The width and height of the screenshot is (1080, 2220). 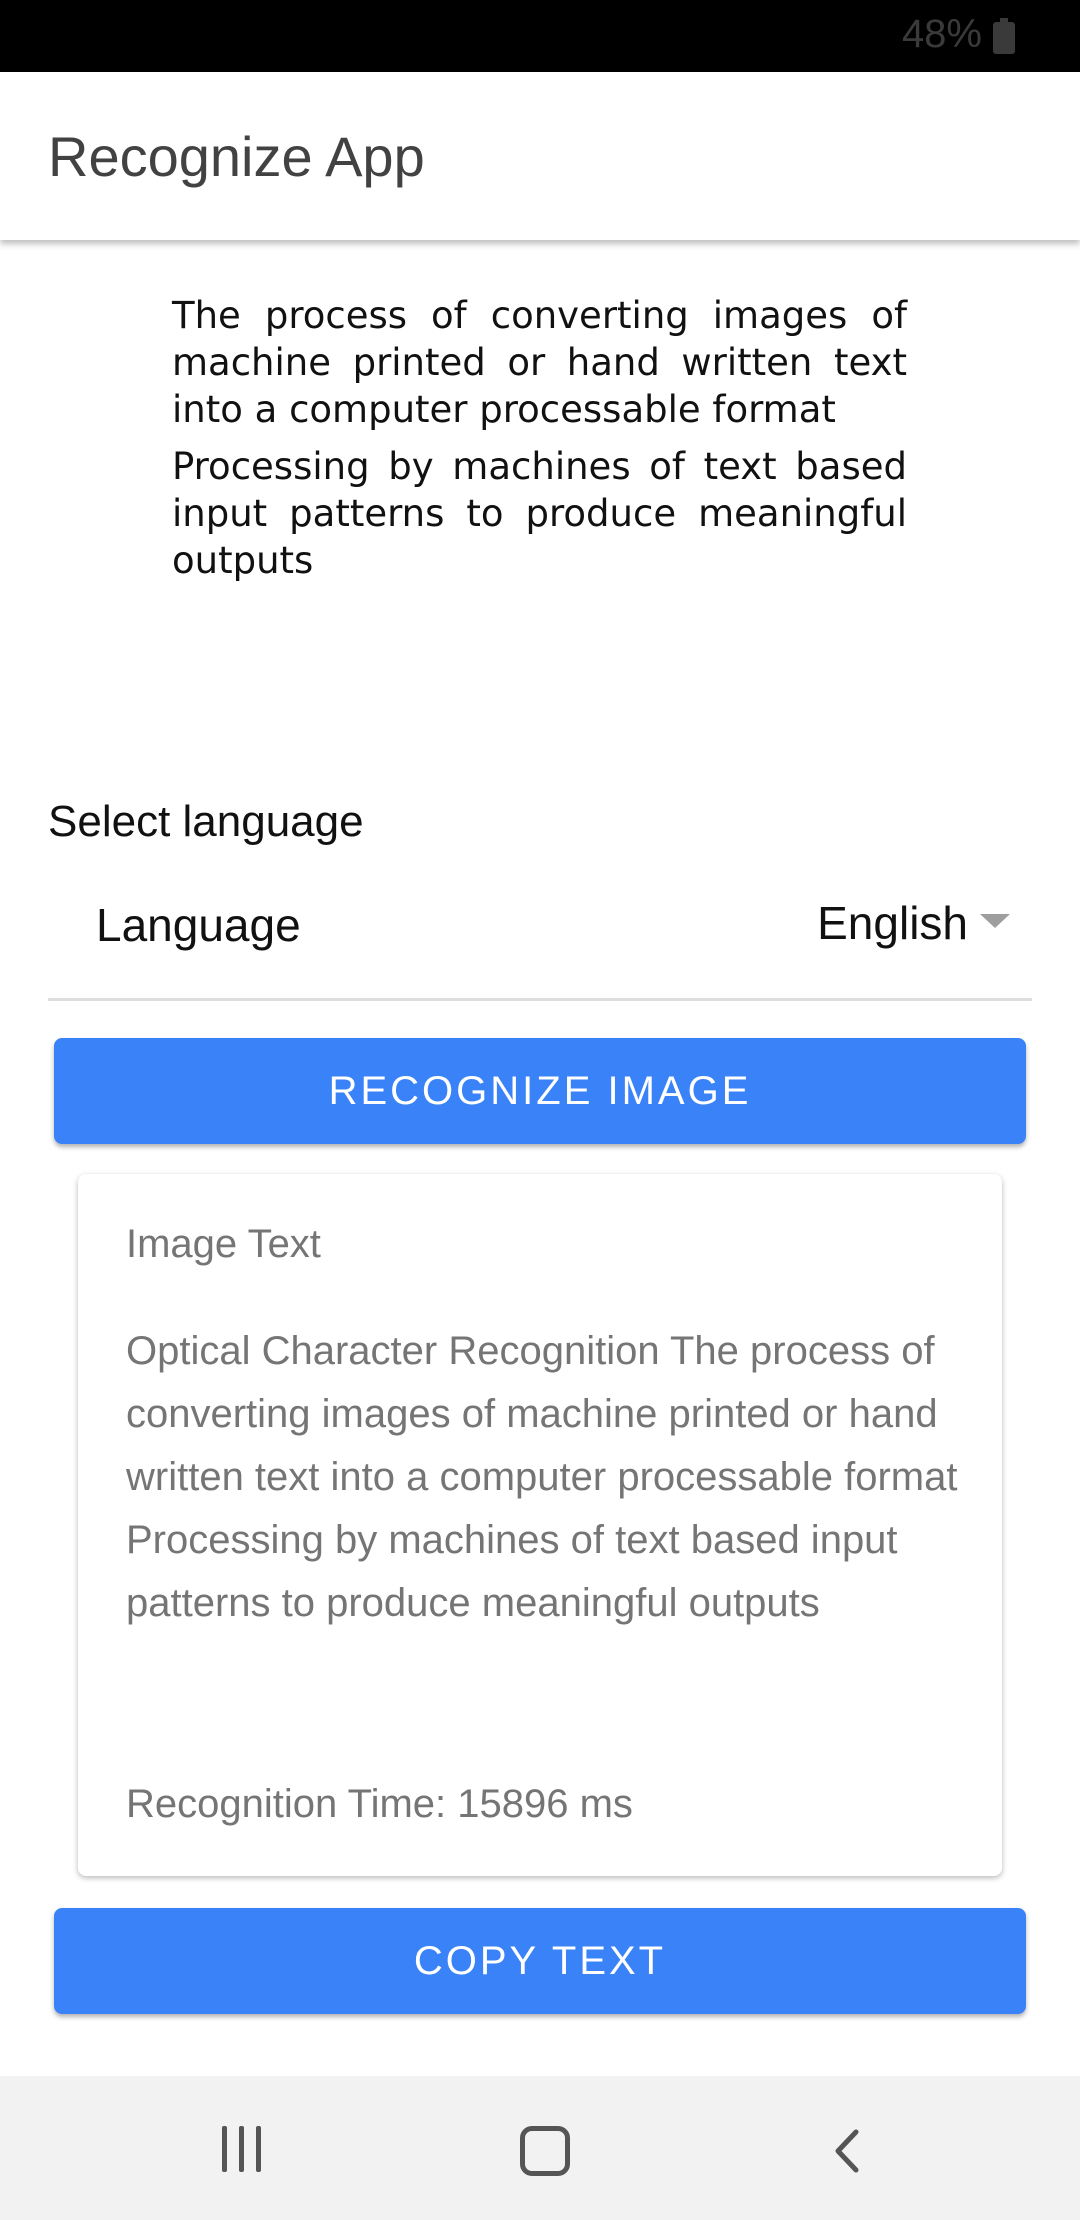 I want to click on home-icon, so click(x=545, y=2151).